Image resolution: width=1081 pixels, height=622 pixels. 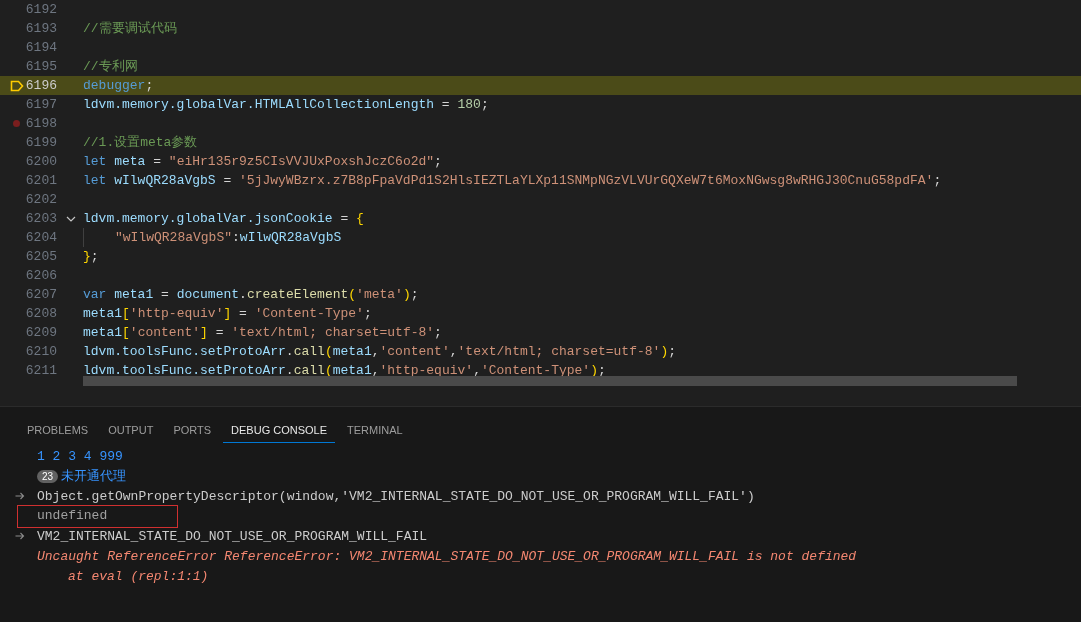 I want to click on line-number: 6193, so click(x=41, y=29).